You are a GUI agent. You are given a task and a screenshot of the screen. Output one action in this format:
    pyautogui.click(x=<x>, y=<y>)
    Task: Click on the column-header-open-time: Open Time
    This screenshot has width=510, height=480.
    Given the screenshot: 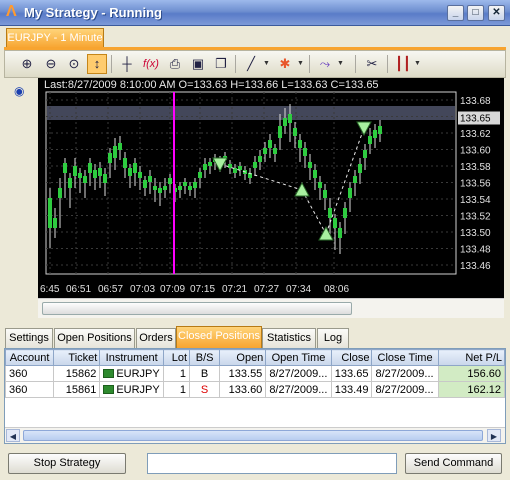 What is the action you would take?
    pyautogui.click(x=298, y=357)
    